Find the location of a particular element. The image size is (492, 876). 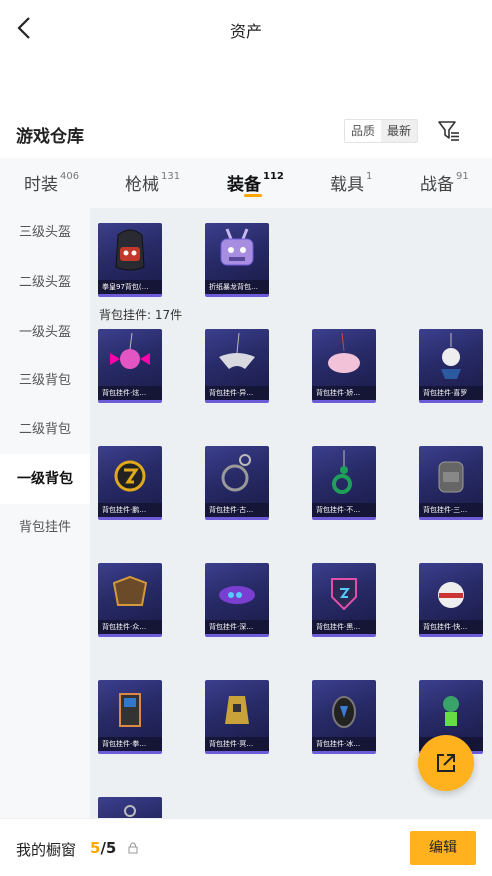

page-title: 资产 is located at coordinates (245, 31).